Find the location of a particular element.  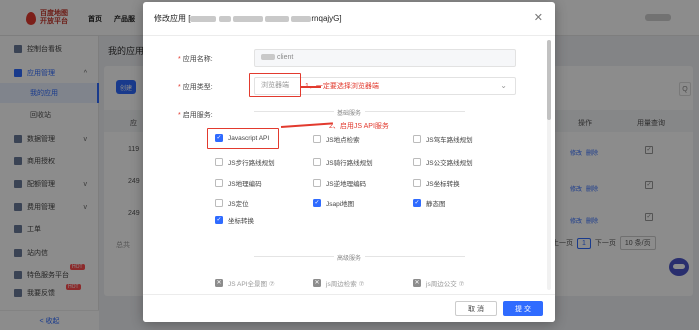

service-checkbox: ✓ Jsapi地图 is located at coordinates (333, 203).